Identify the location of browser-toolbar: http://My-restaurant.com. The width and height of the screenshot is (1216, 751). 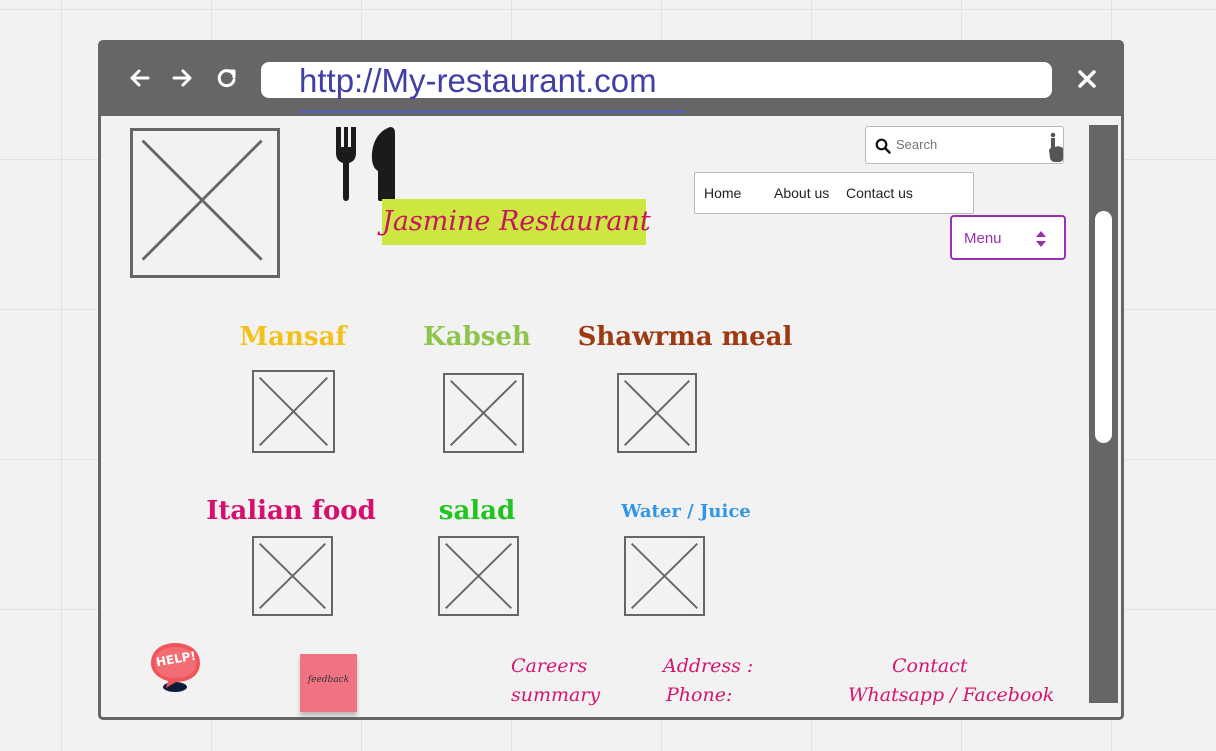
(611, 79).